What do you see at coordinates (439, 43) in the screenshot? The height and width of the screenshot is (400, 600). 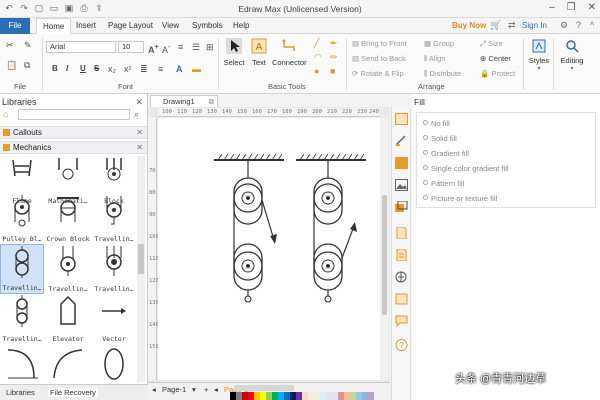 I see `group-button: ▦ Group` at bounding box center [439, 43].